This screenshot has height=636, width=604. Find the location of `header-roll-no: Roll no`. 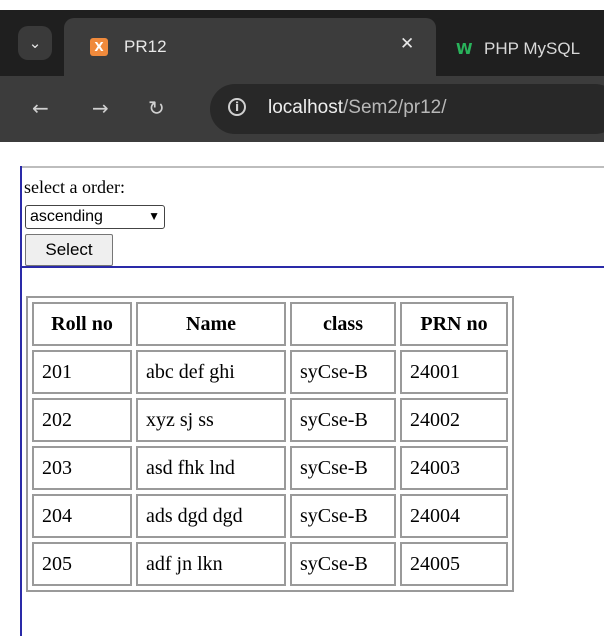

header-roll-no: Roll no is located at coordinates (82, 324).